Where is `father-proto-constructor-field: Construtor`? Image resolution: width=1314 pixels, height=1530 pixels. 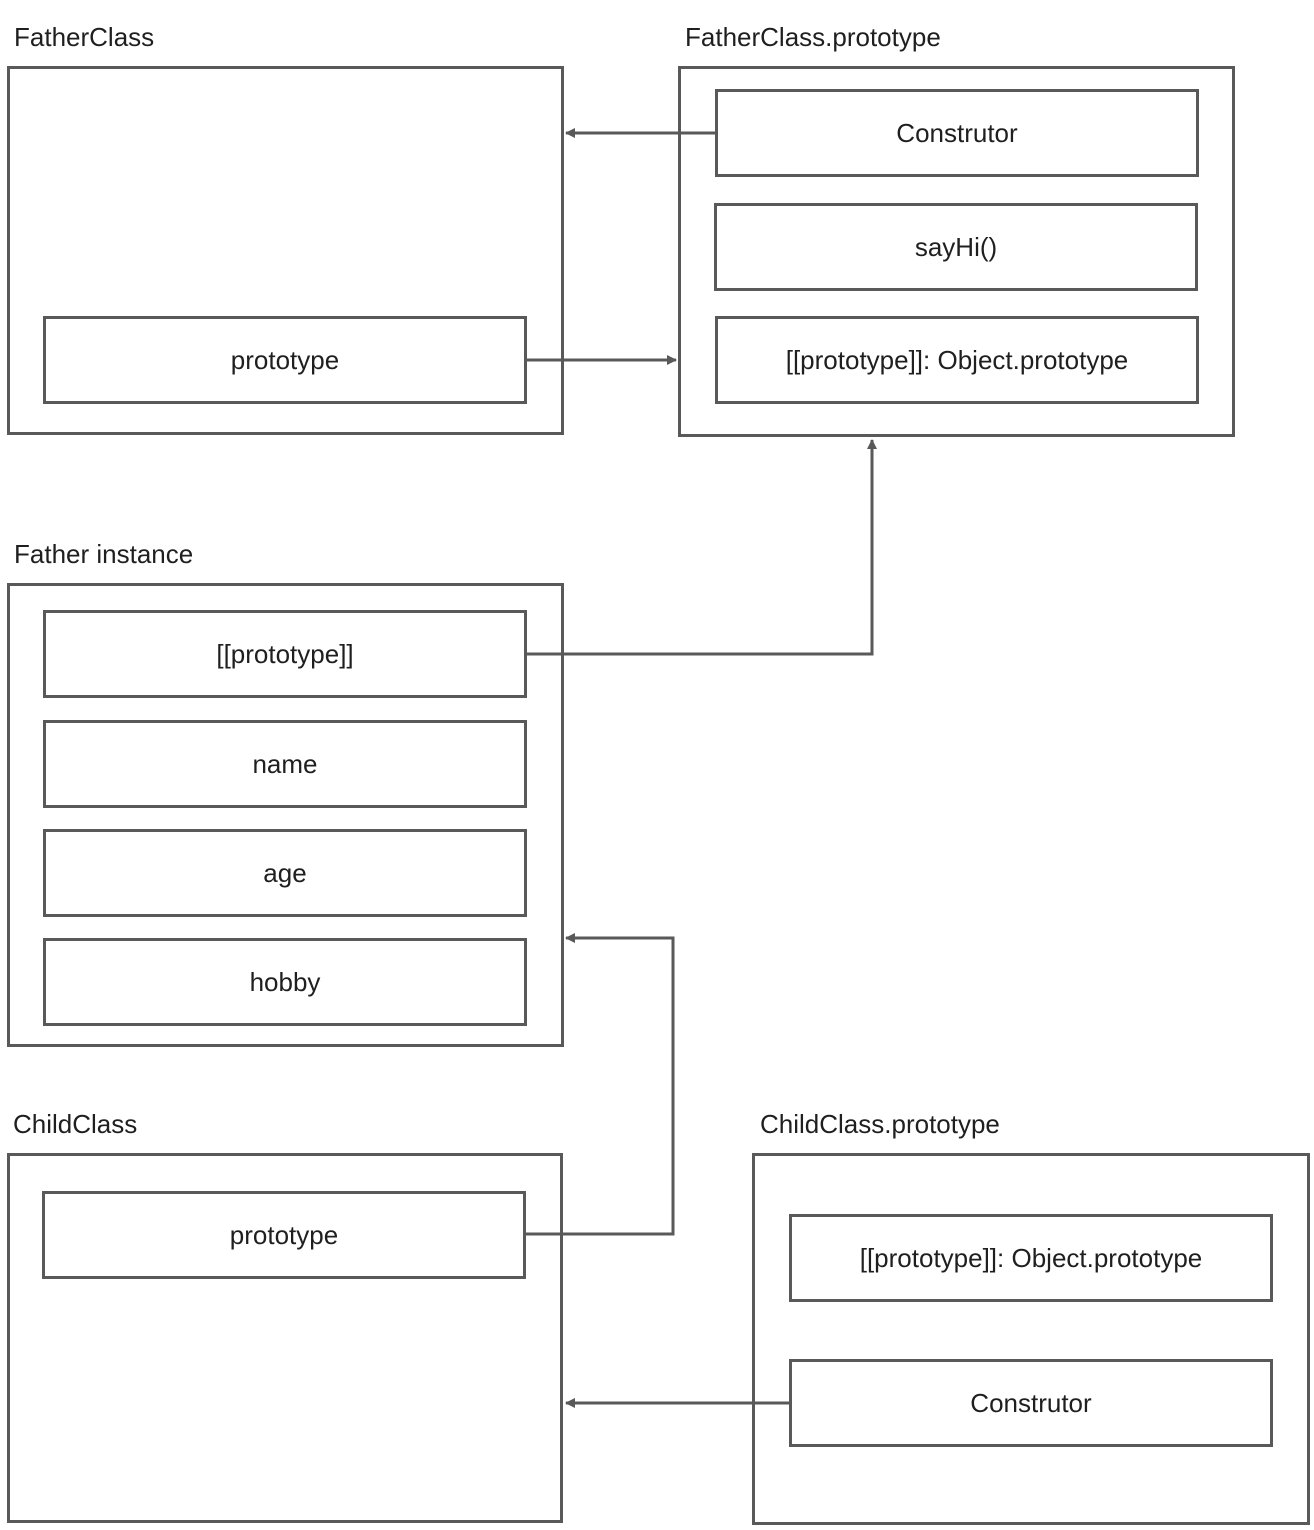 father-proto-constructor-field: Construtor is located at coordinates (957, 133).